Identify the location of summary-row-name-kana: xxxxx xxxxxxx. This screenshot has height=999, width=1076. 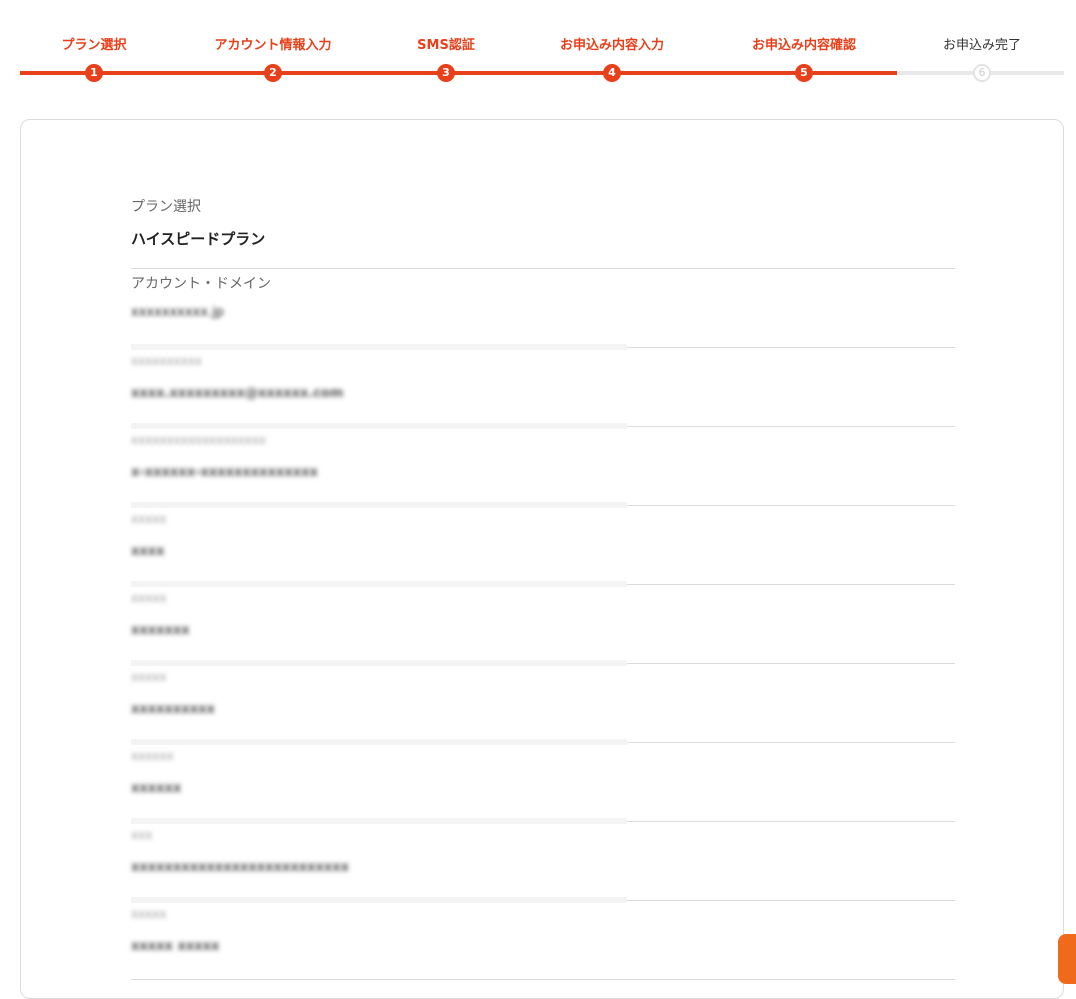
(543, 622).